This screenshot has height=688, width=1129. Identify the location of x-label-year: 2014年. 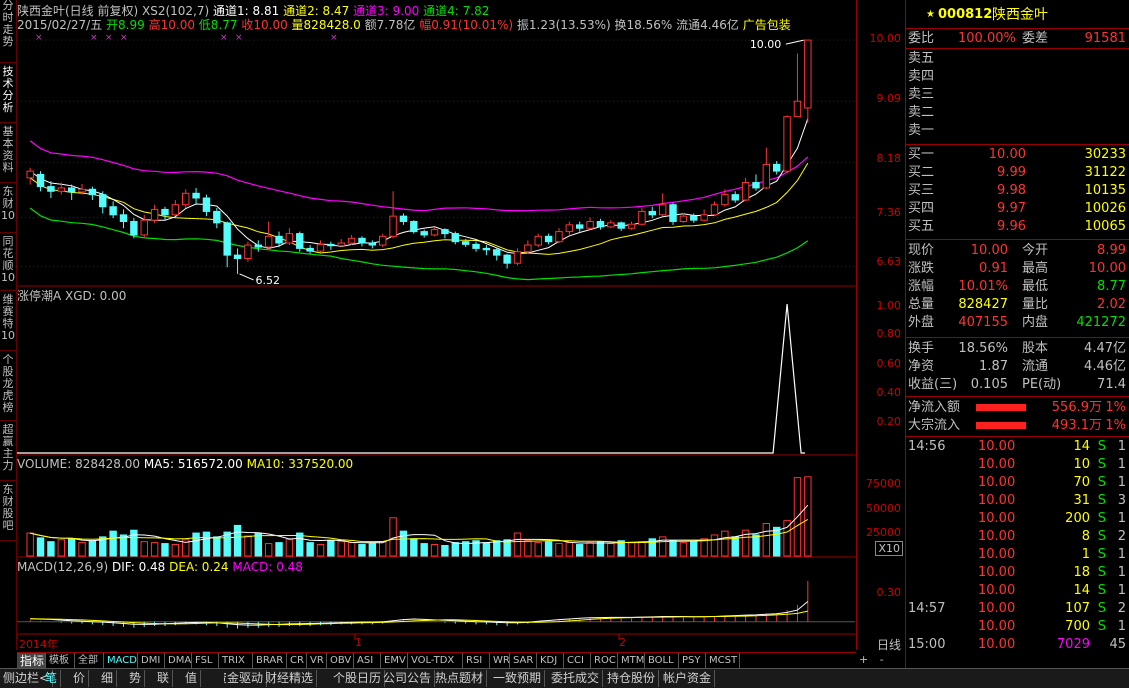
(38, 644).